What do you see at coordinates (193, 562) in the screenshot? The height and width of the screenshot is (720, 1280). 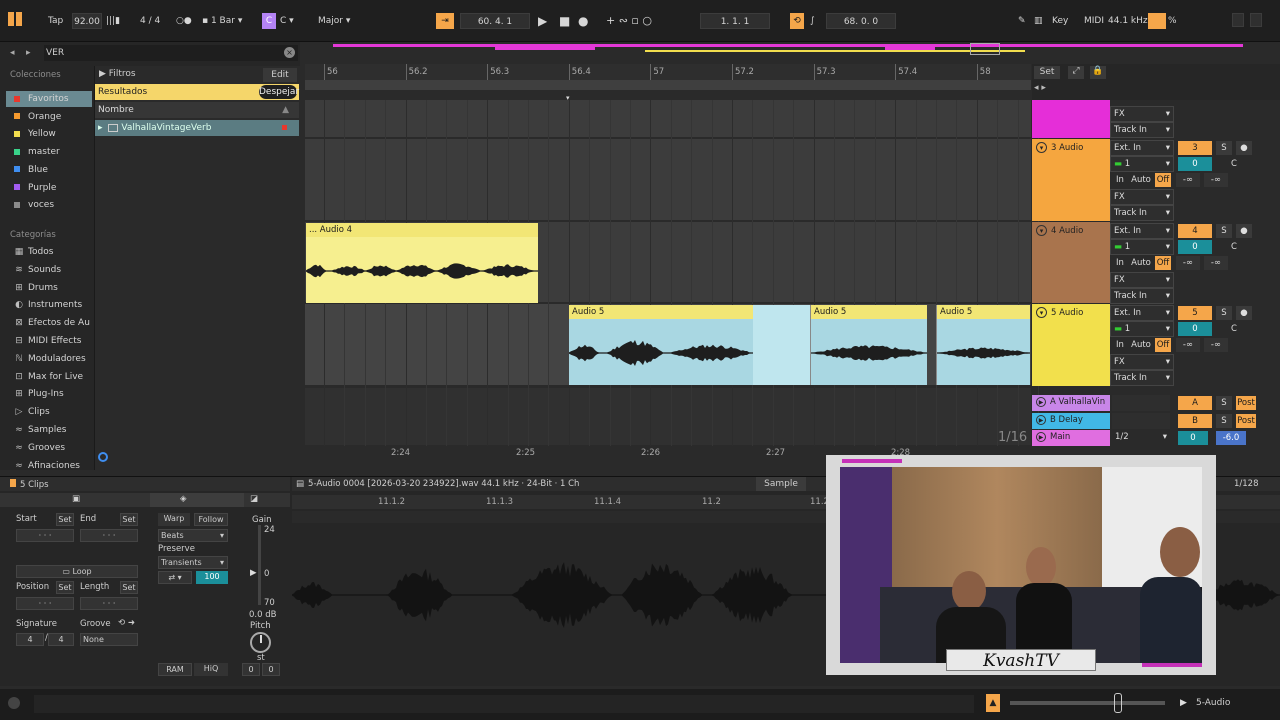 I see `preserve-select: Transients ▾` at bounding box center [193, 562].